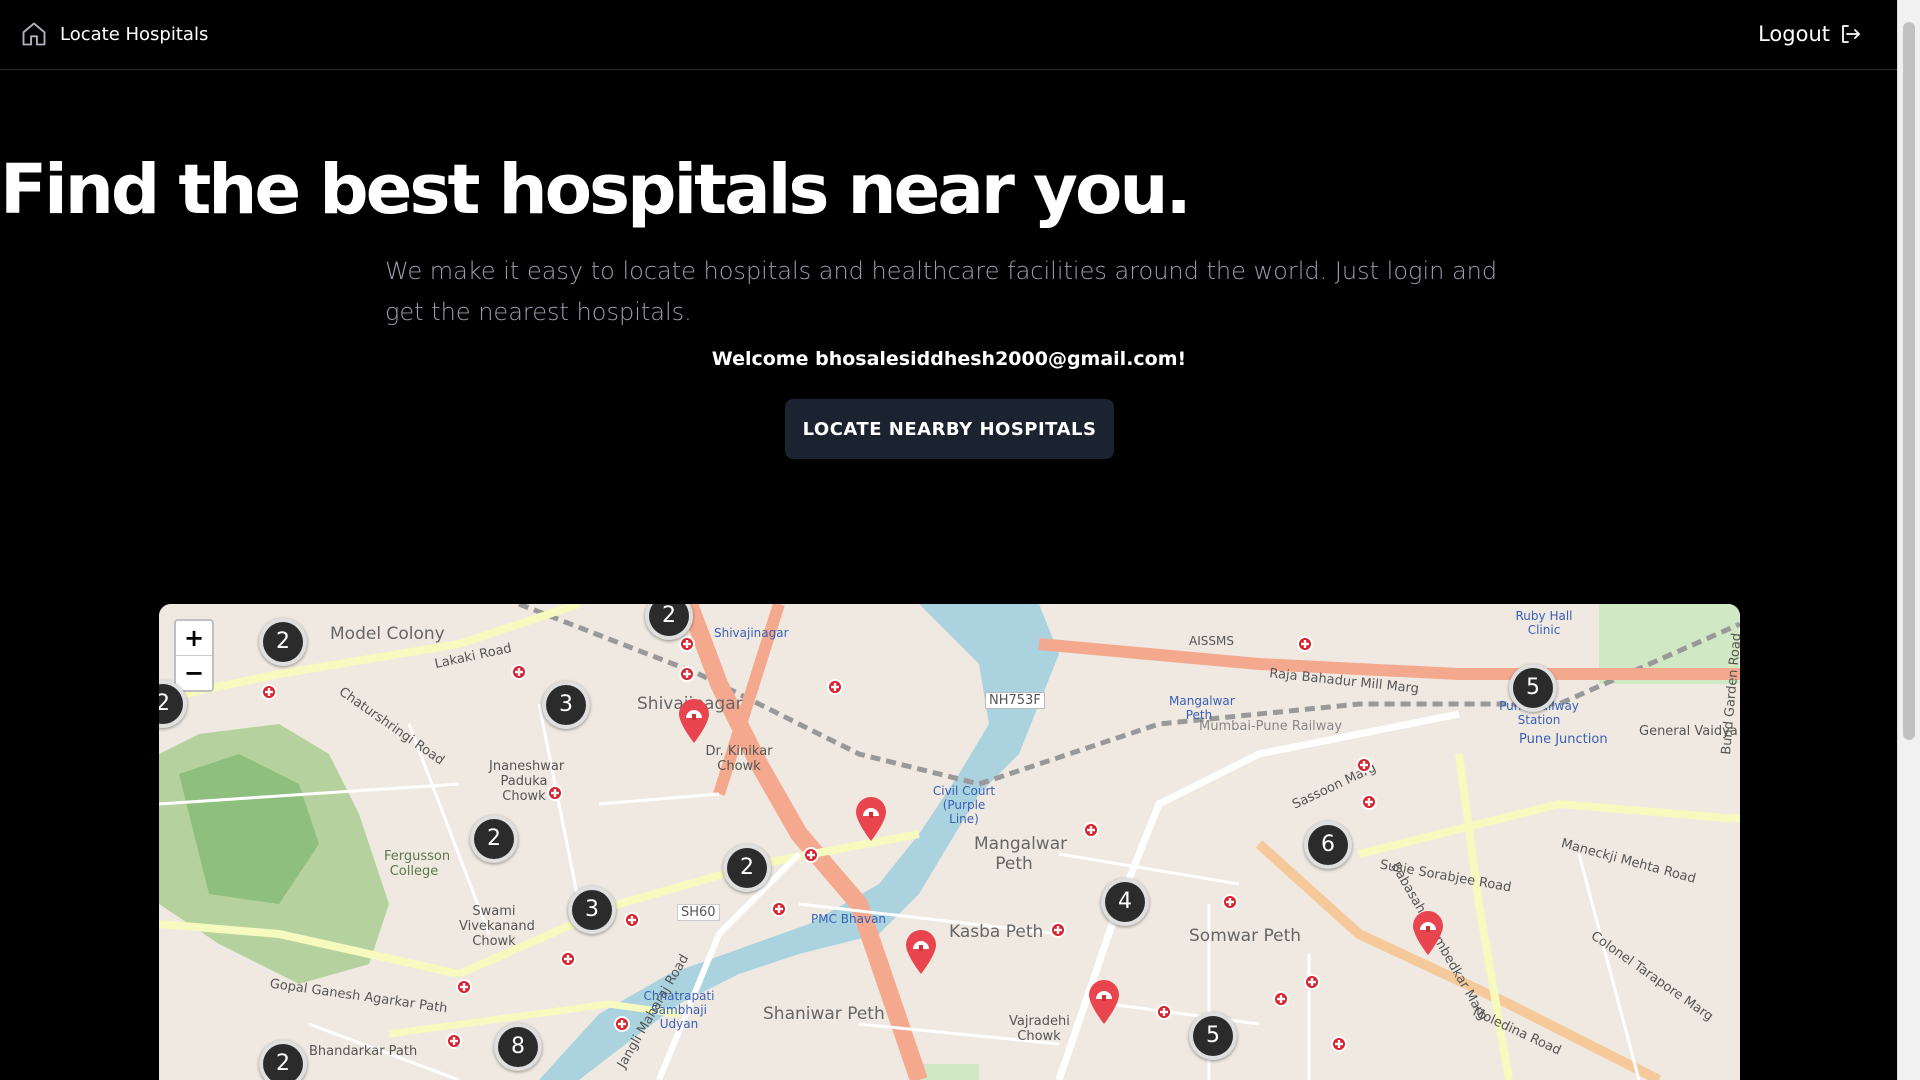 This screenshot has height=1080, width=1920. I want to click on map-label: Pune Junction, so click(1563, 739).